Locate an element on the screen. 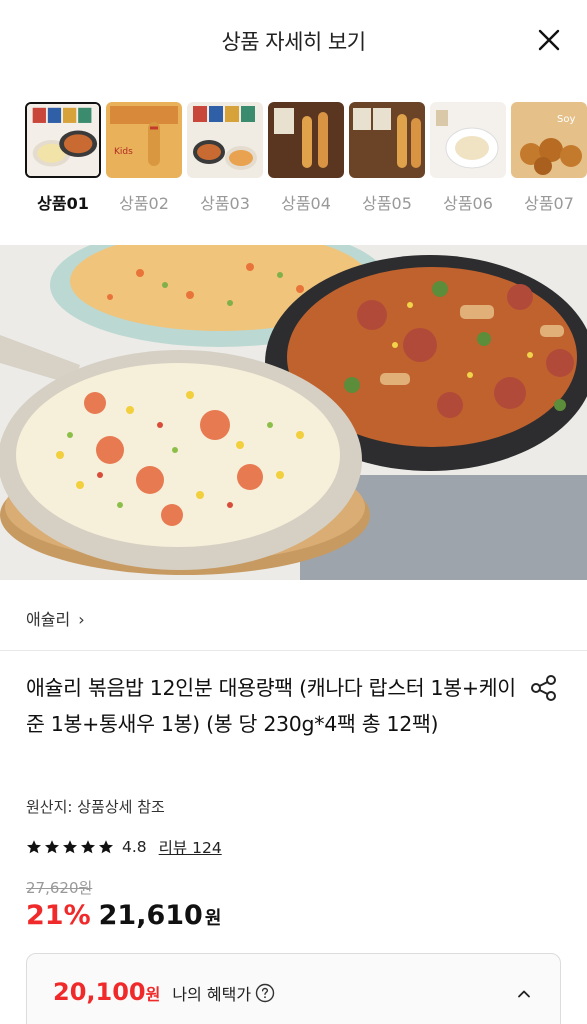  thumbnail-label-4: 상품04 is located at coordinates (306, 202).